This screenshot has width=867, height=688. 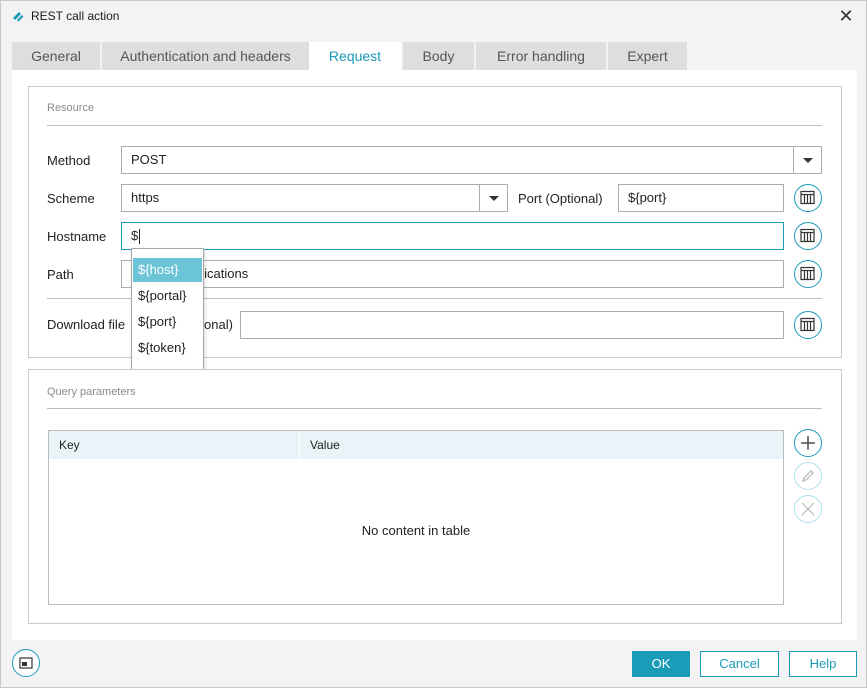 I want to click on method-select: POST, so click(x=471, y=160).